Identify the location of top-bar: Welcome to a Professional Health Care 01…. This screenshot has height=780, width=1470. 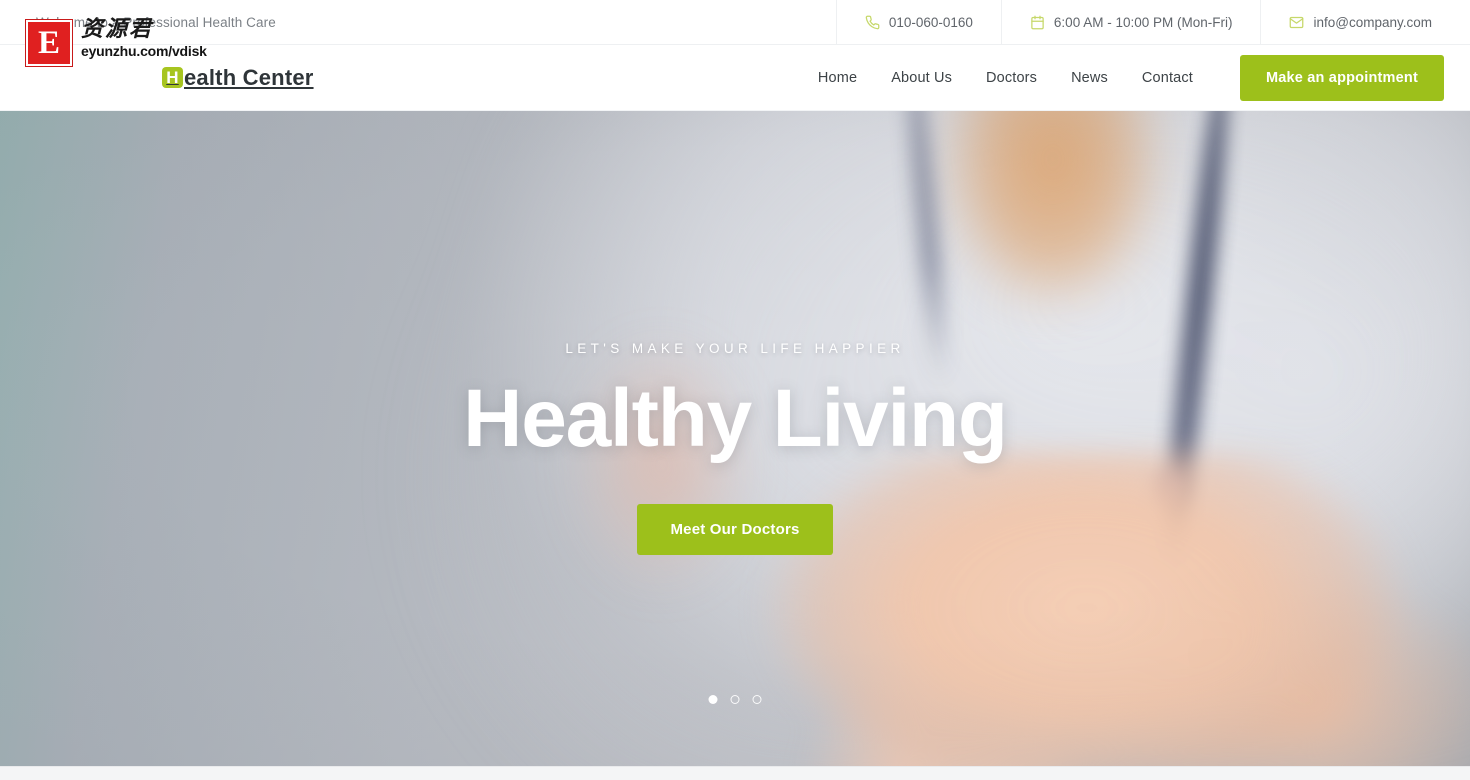
(735, 22).